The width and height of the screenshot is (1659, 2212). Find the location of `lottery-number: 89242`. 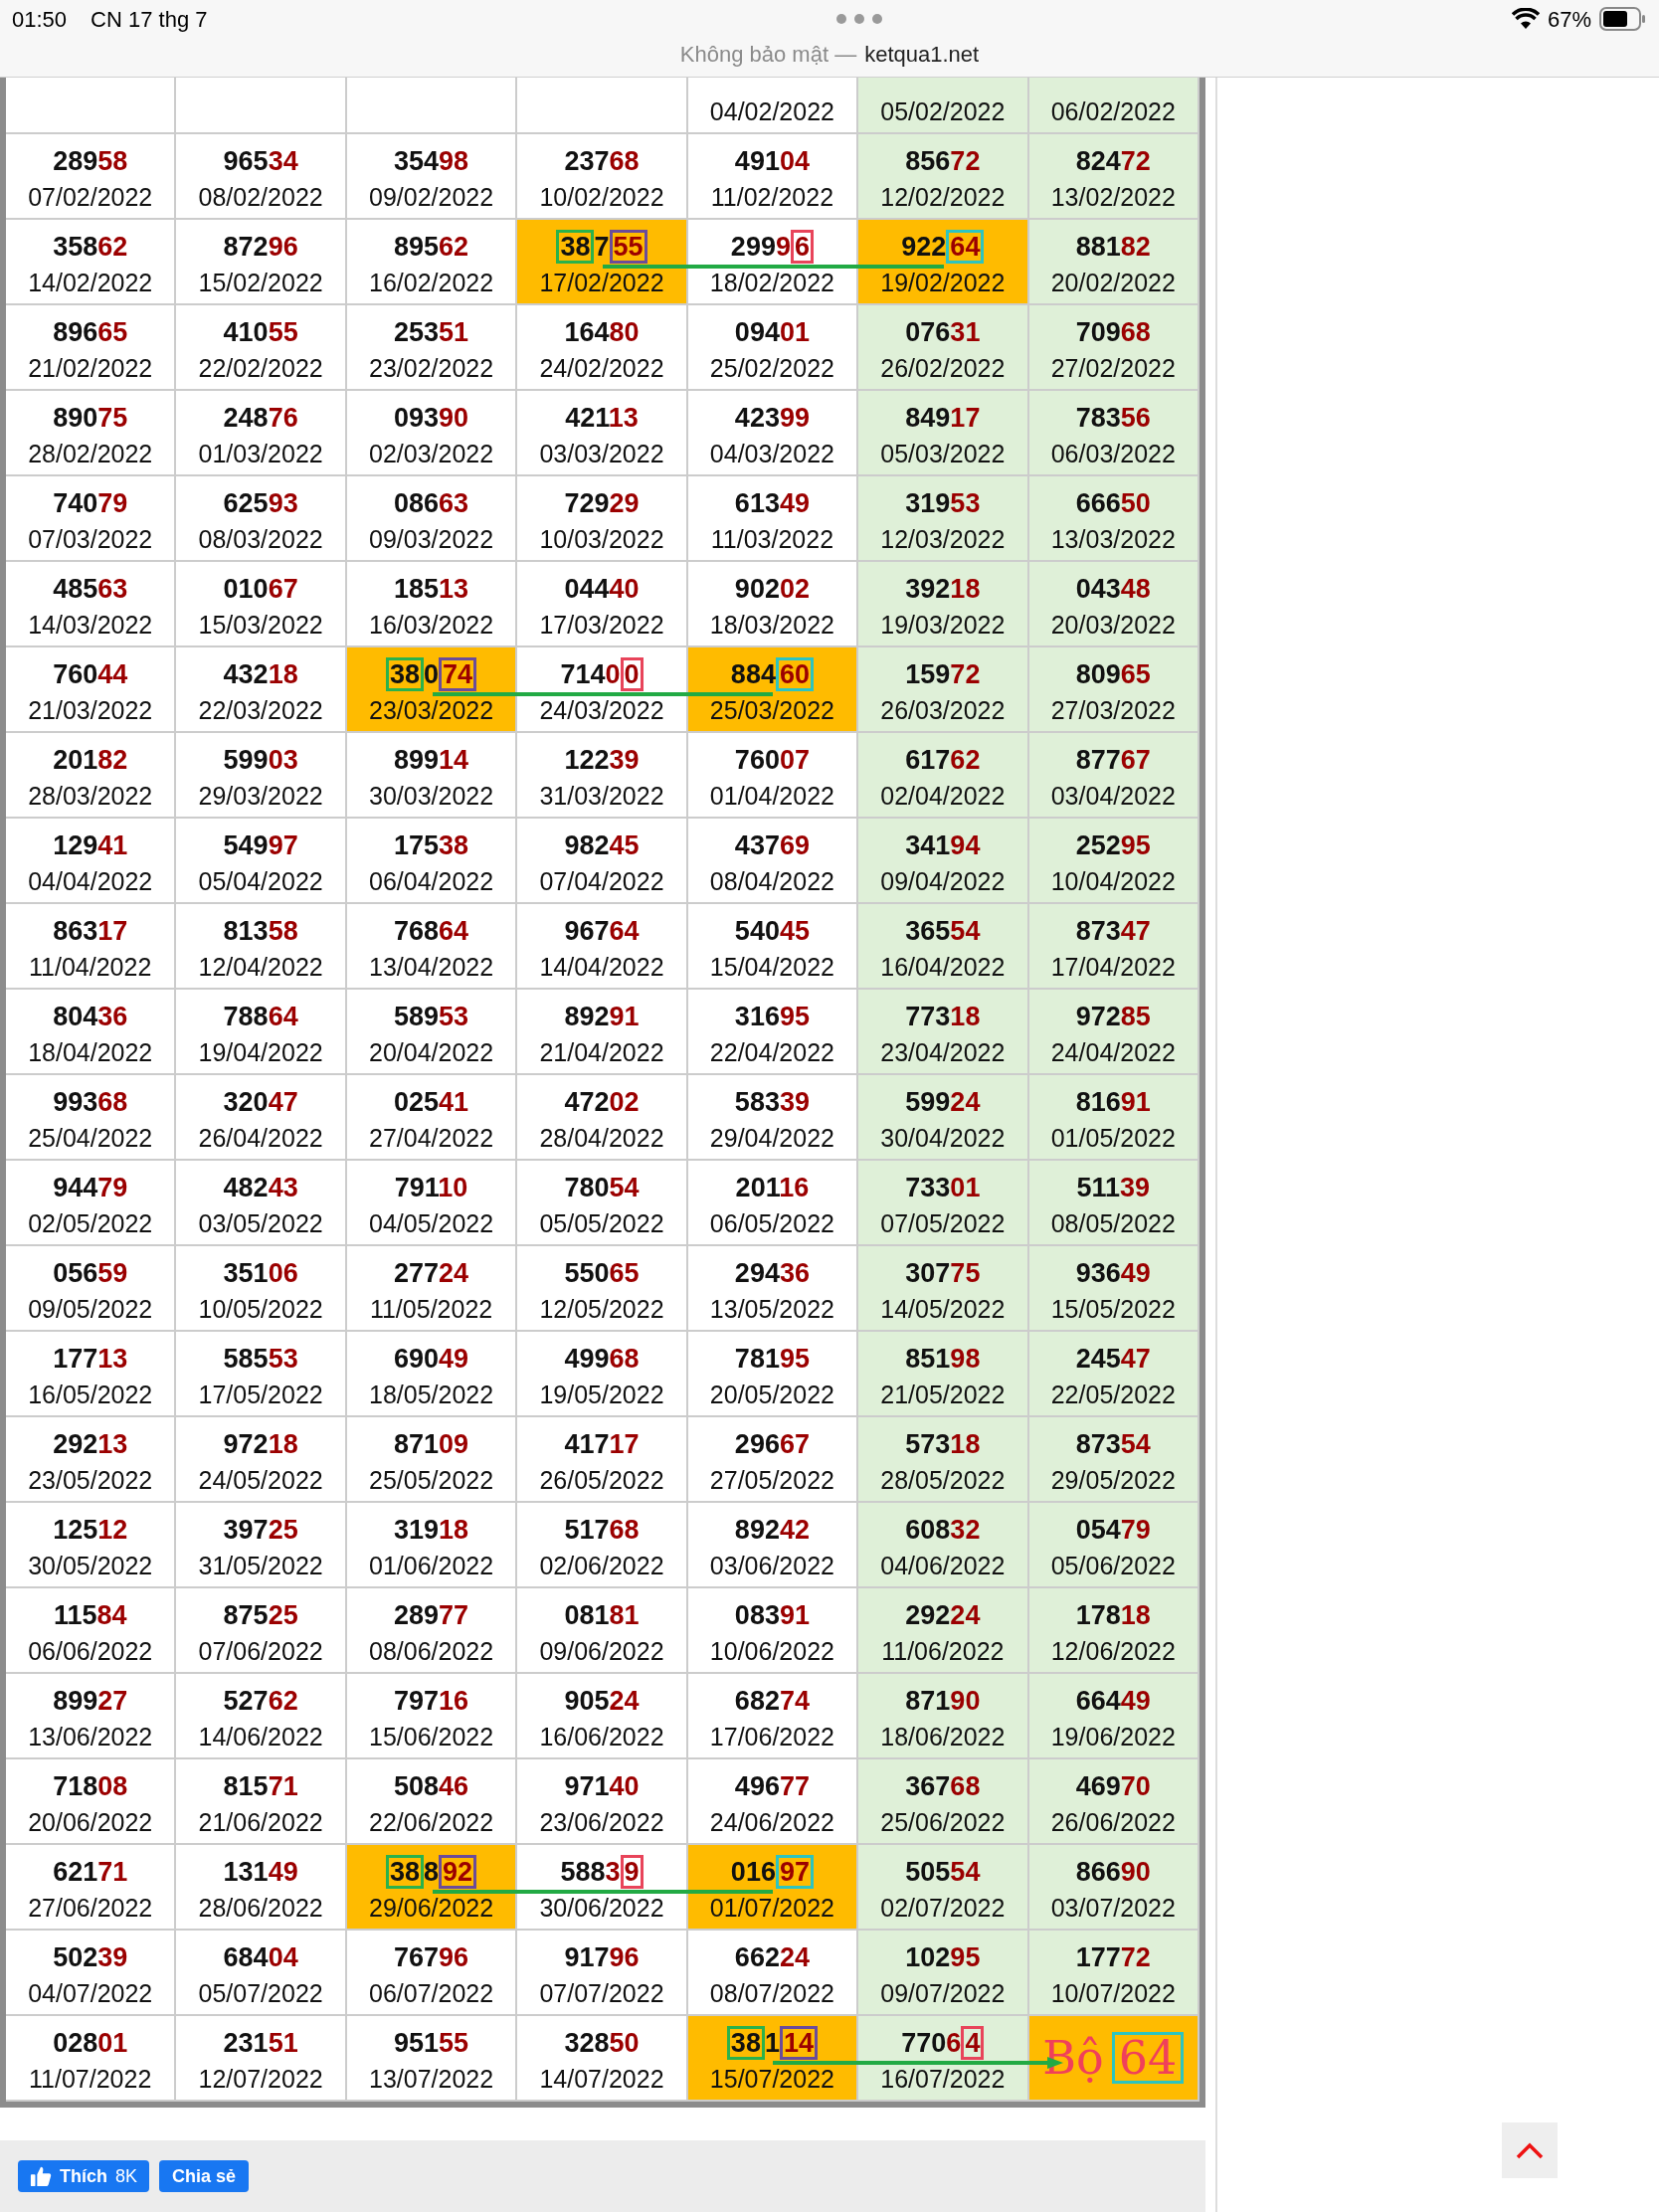

lottery-number: 89242 is located at coordinates (772, 1530).